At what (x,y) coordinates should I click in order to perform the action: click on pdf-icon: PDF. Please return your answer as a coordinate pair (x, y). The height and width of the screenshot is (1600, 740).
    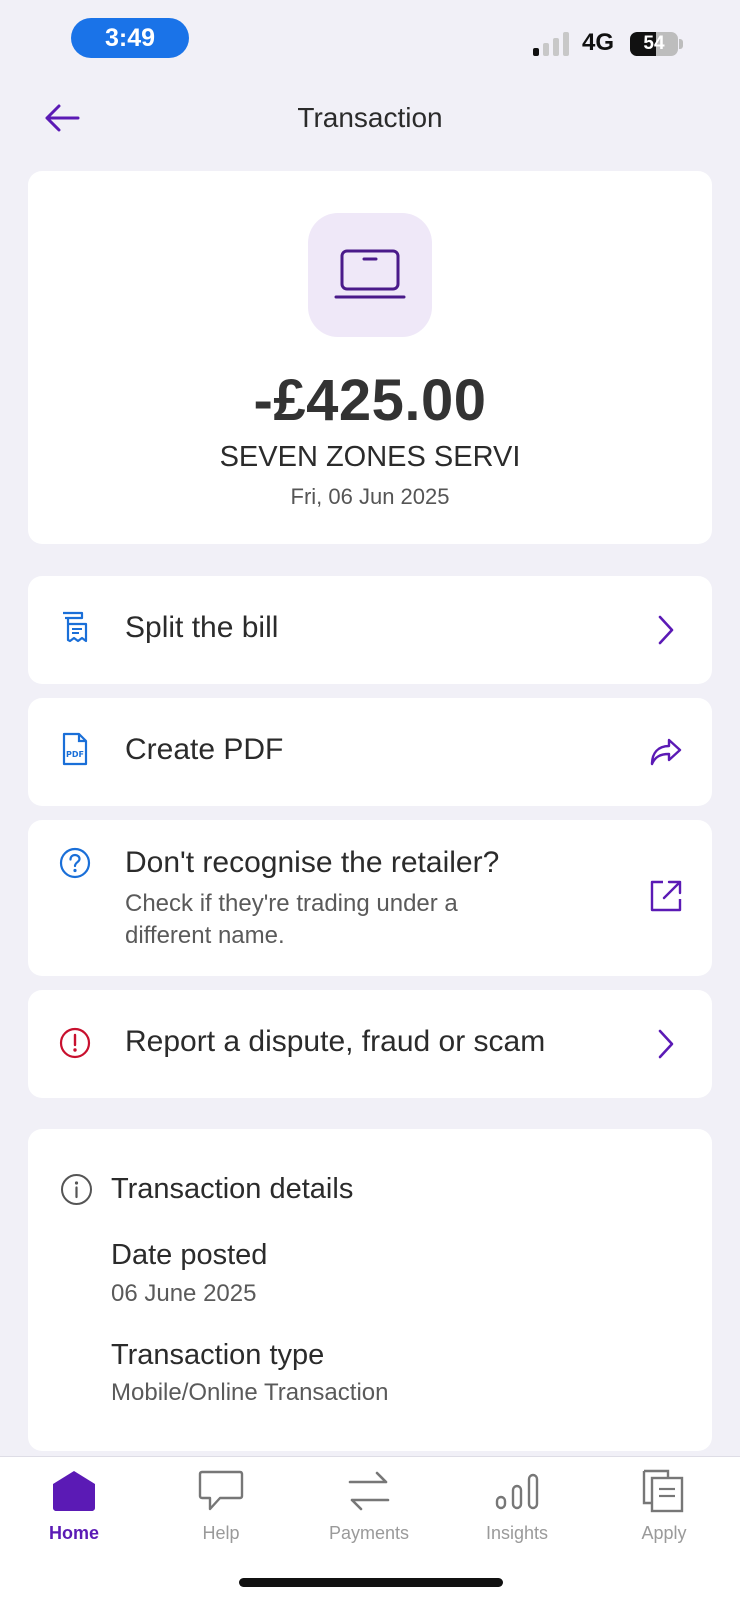
    Looking at the image, I should click on (75, 749).